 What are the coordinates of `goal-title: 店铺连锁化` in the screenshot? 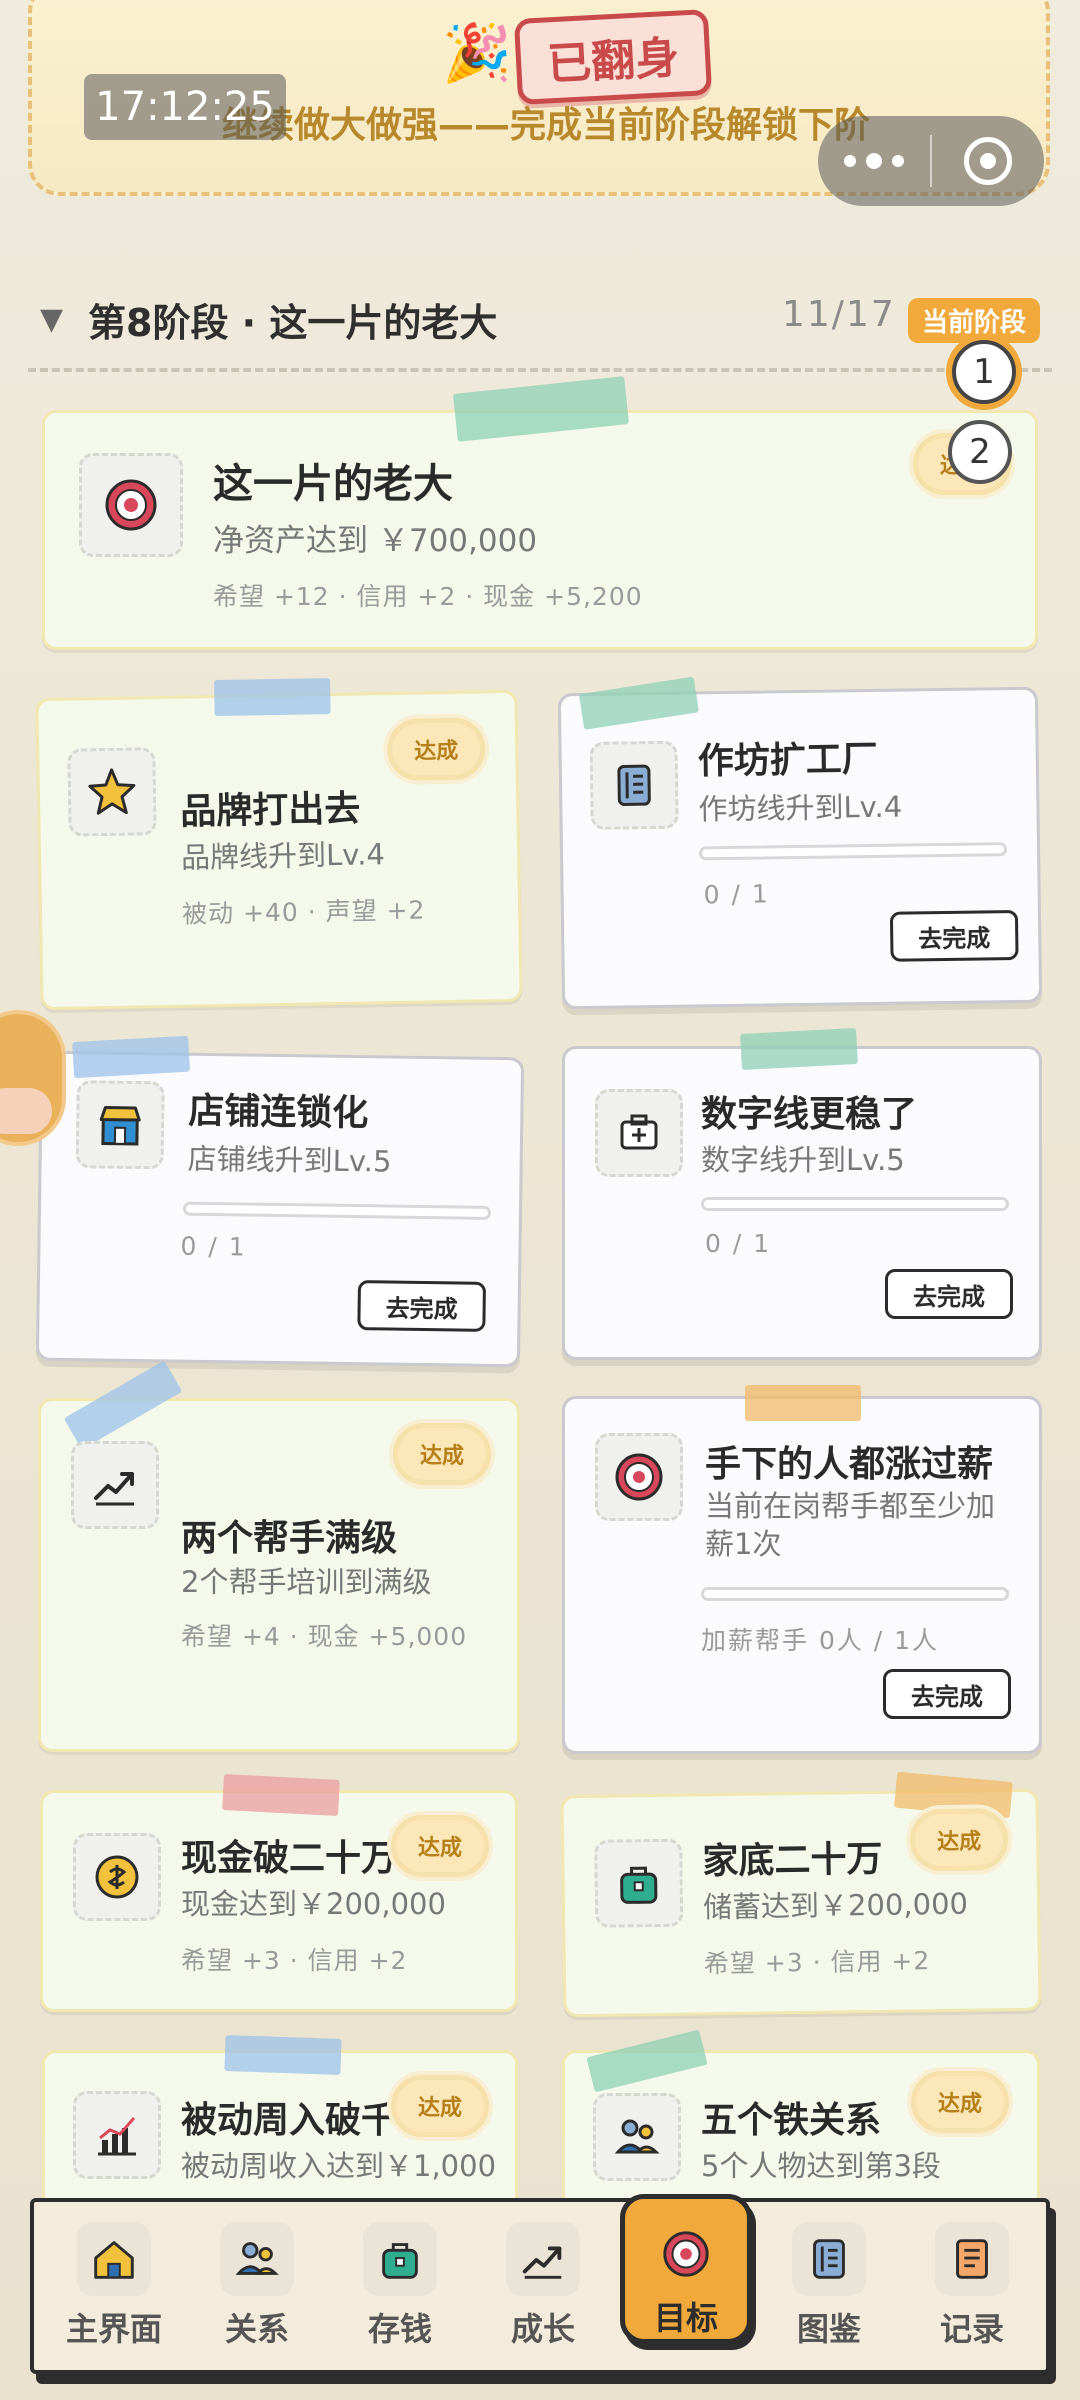 It's located at (278, 1112).